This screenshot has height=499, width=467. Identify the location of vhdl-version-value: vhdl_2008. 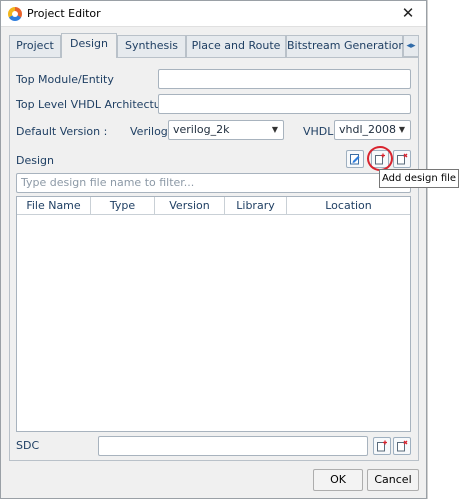
(368, 129).